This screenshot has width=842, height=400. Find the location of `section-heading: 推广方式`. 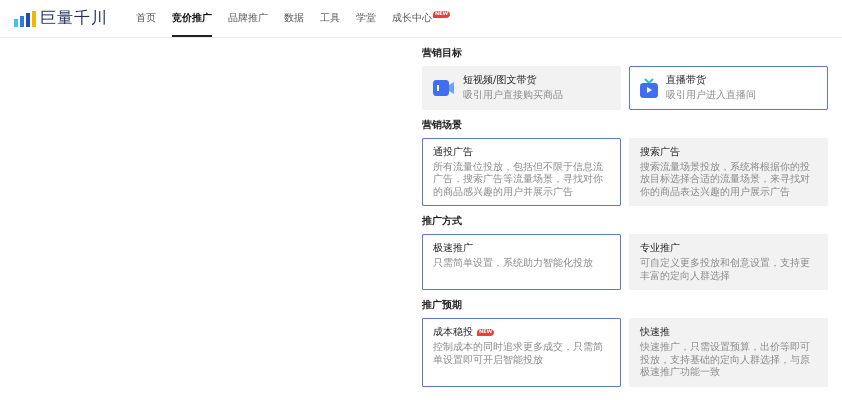

section-heading: 推广方式 is located at coordinates (442, 221).